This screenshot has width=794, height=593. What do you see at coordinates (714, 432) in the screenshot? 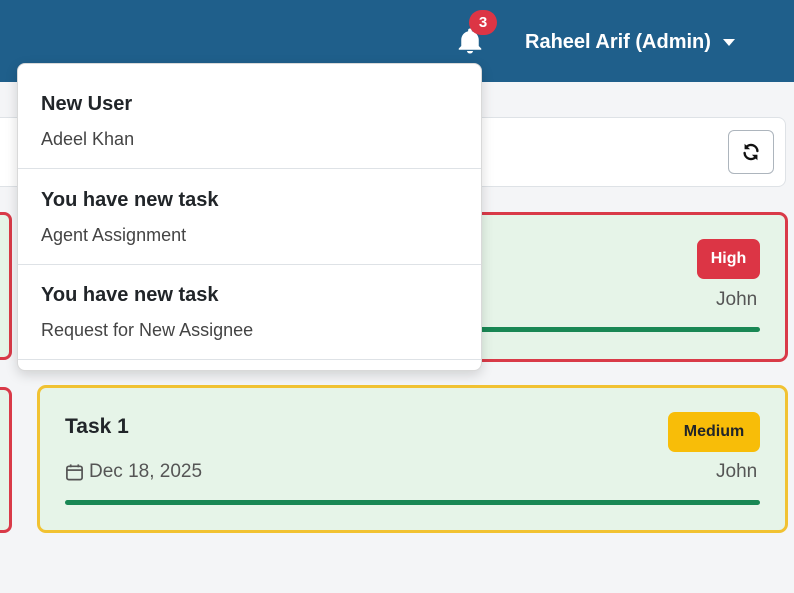
I see `priority-badge-medium: Medium` at bounding box center [714, 432].